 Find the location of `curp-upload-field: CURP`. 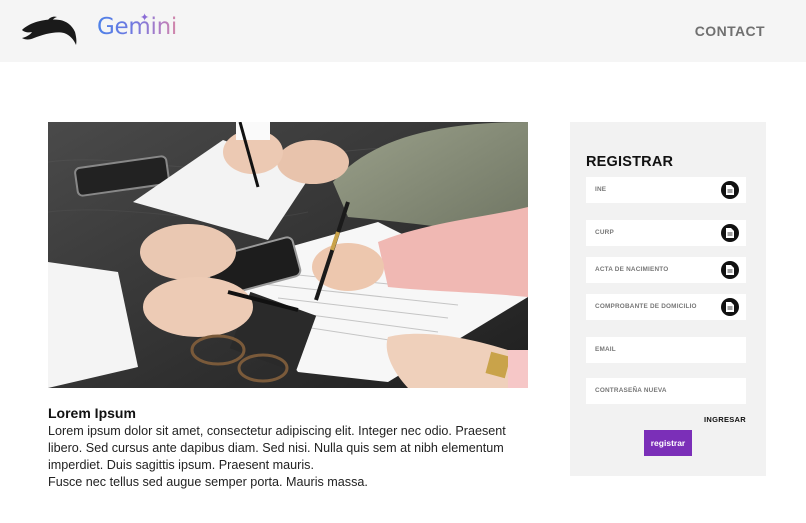

curp-upload-field: CURP is located at coordinates (666, 233).